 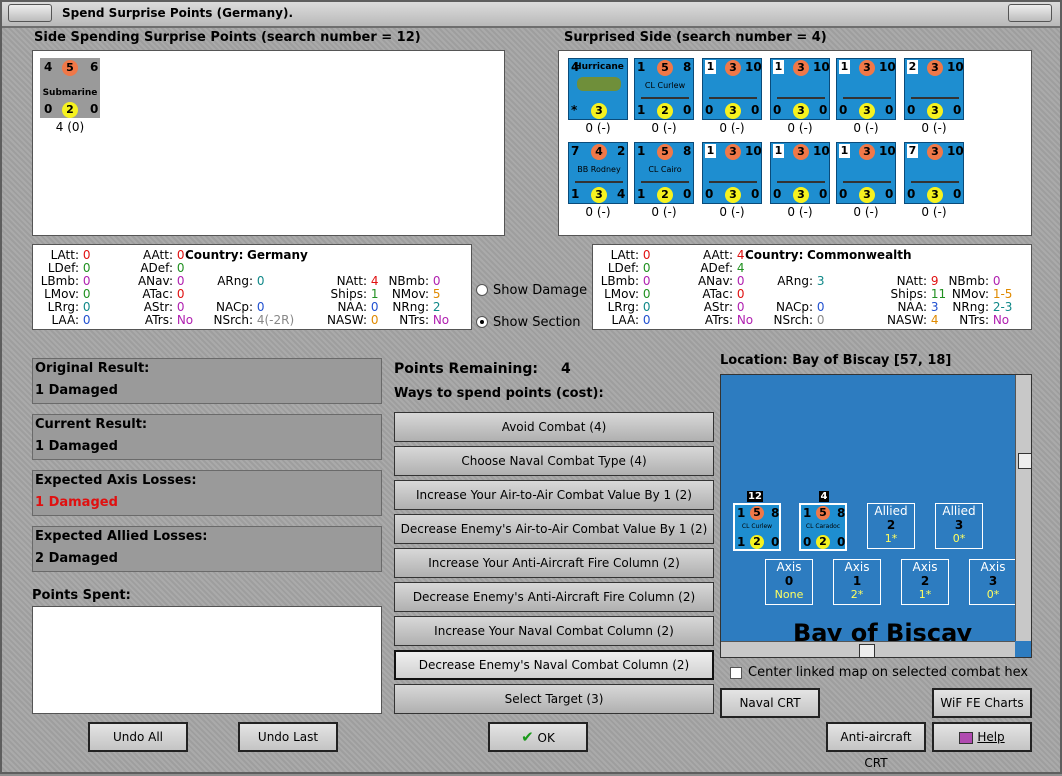 I want to click on surprised-unit-counter: 7 4 2 BB Rodney 1 3 4, so click(x=598, y=173).